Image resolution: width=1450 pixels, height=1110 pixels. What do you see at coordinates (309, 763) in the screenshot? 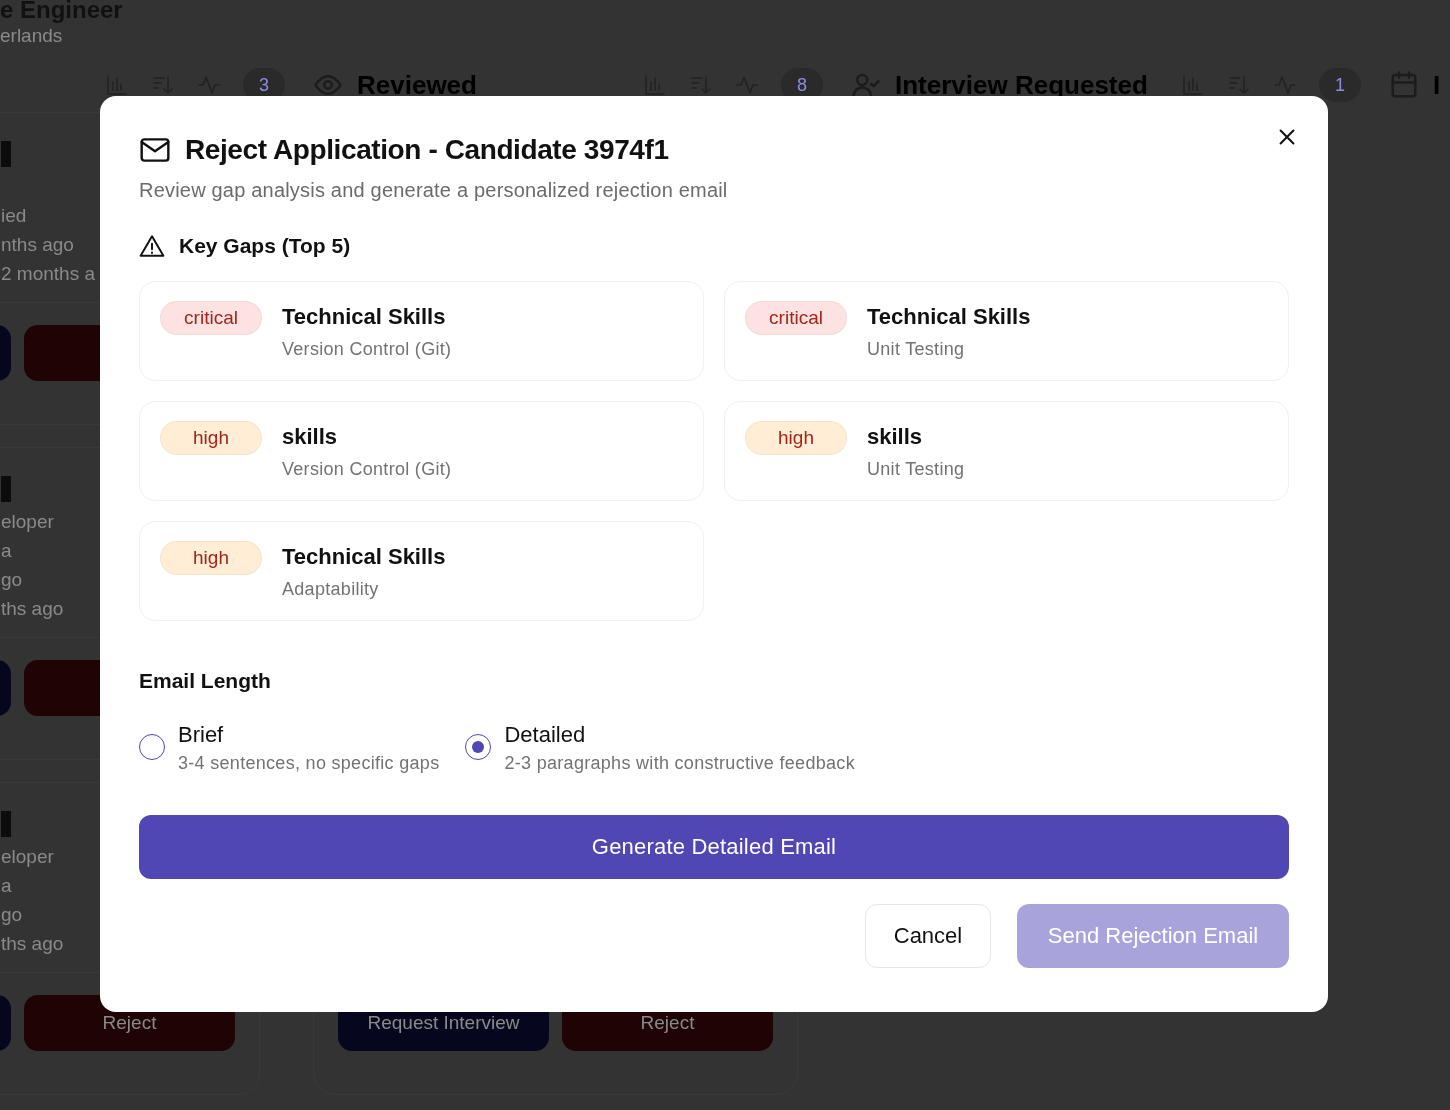
I see `option-description: 3-4 sentences, no specific gaps` at bounding box center [309, 763].